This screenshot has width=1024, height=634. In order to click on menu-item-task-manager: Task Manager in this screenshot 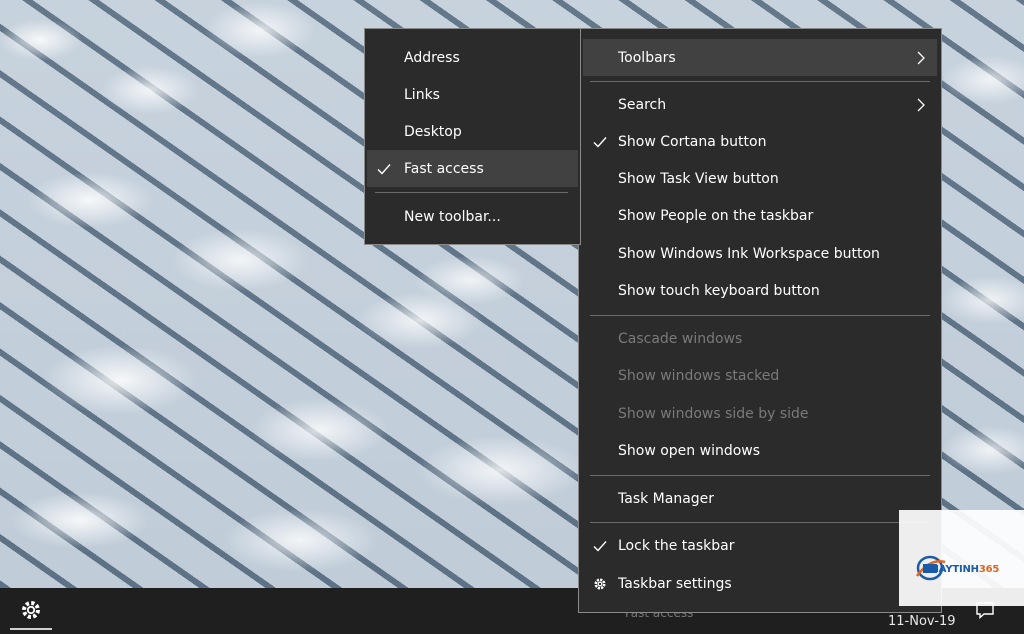, I will do `click(760, 498)`.